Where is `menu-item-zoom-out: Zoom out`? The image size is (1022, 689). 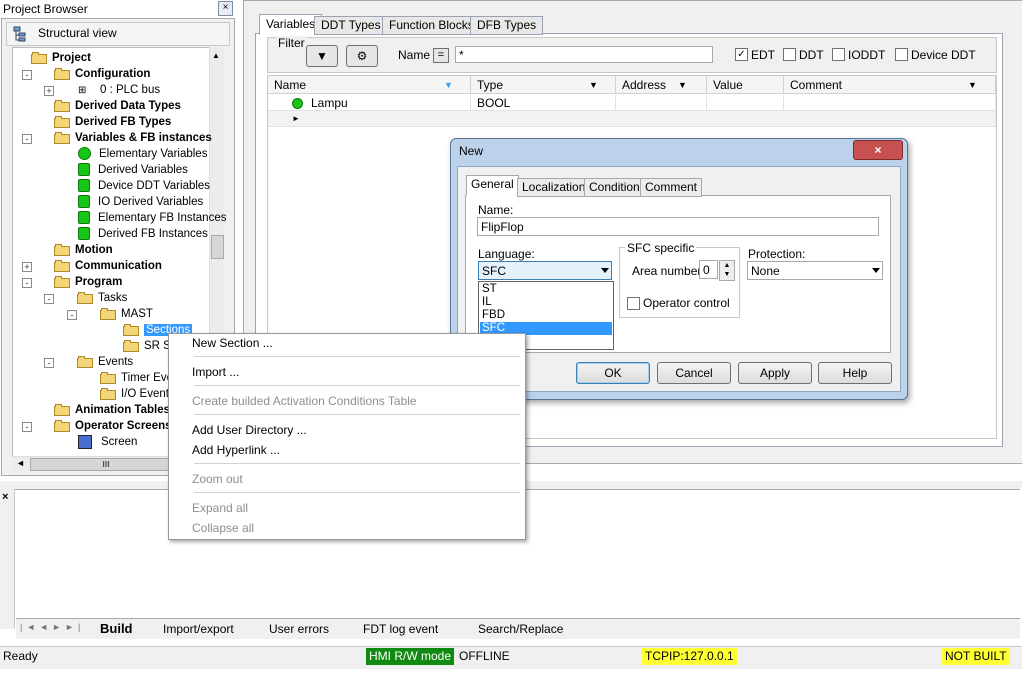
menu-item-zoom-out: Zoom out is located at coordinates (217, 479).